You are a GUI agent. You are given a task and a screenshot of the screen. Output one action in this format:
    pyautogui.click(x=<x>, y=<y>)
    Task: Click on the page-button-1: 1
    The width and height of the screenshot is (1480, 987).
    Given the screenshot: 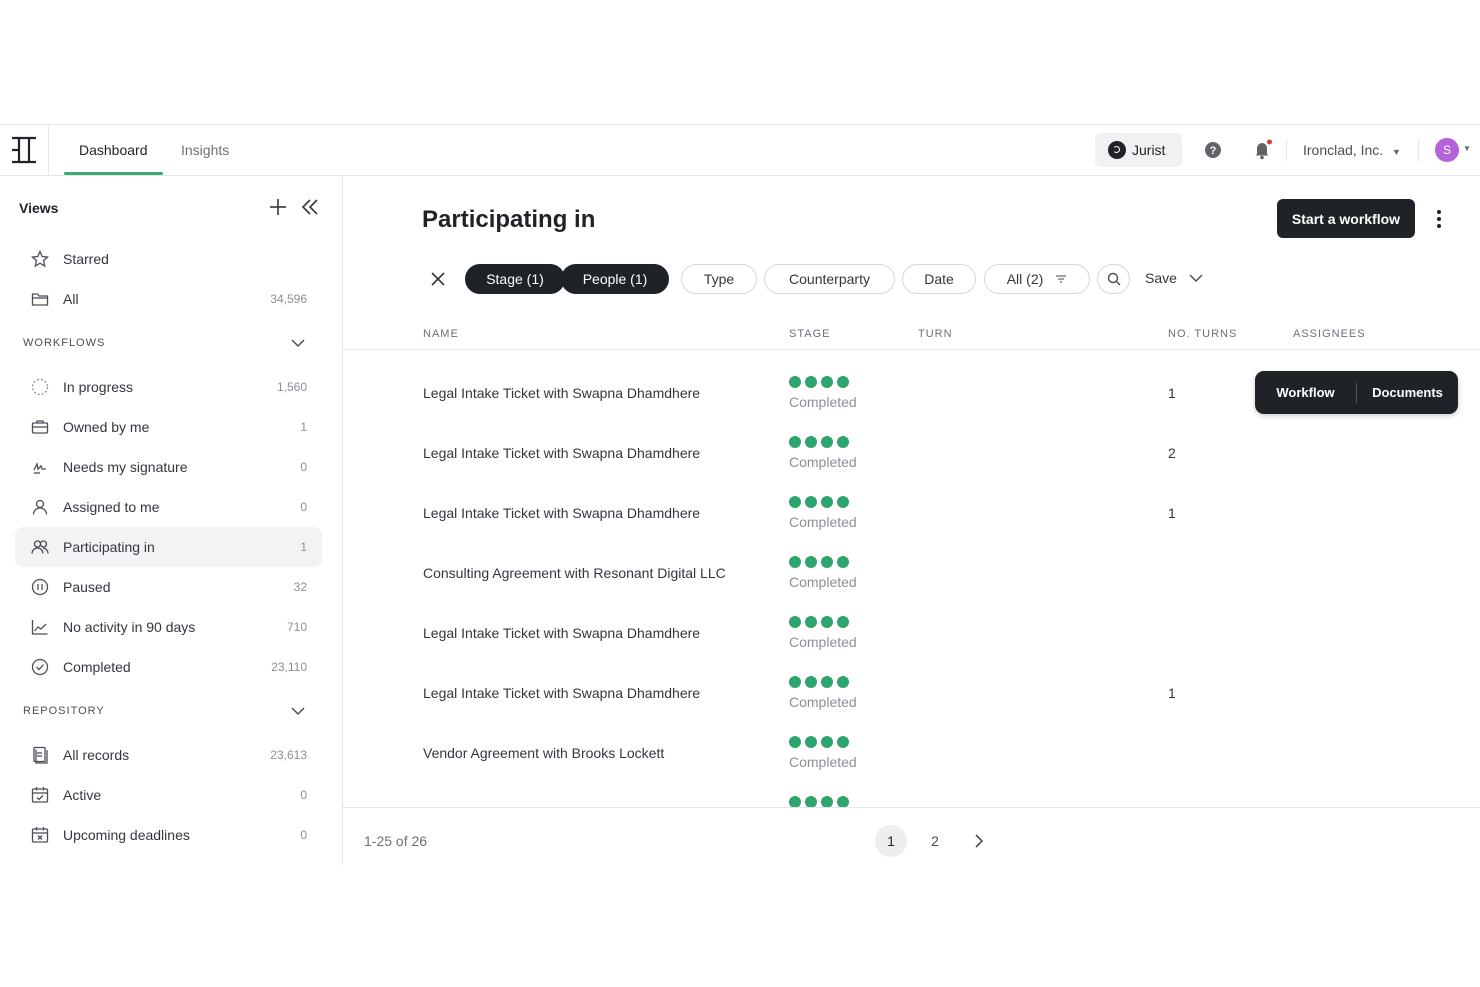 What is the action you would take?
    pyautogui.click(x=891, y=841)
    